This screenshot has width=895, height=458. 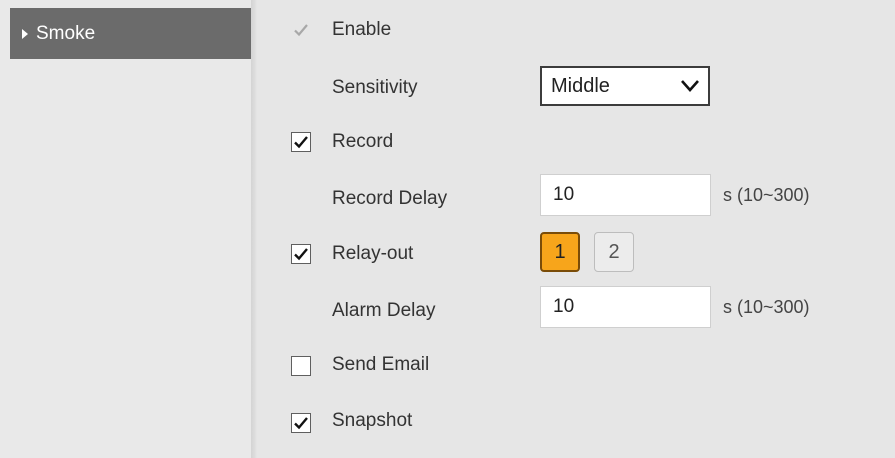 I want to click on record-checkbox, so click(x=301, y=142).